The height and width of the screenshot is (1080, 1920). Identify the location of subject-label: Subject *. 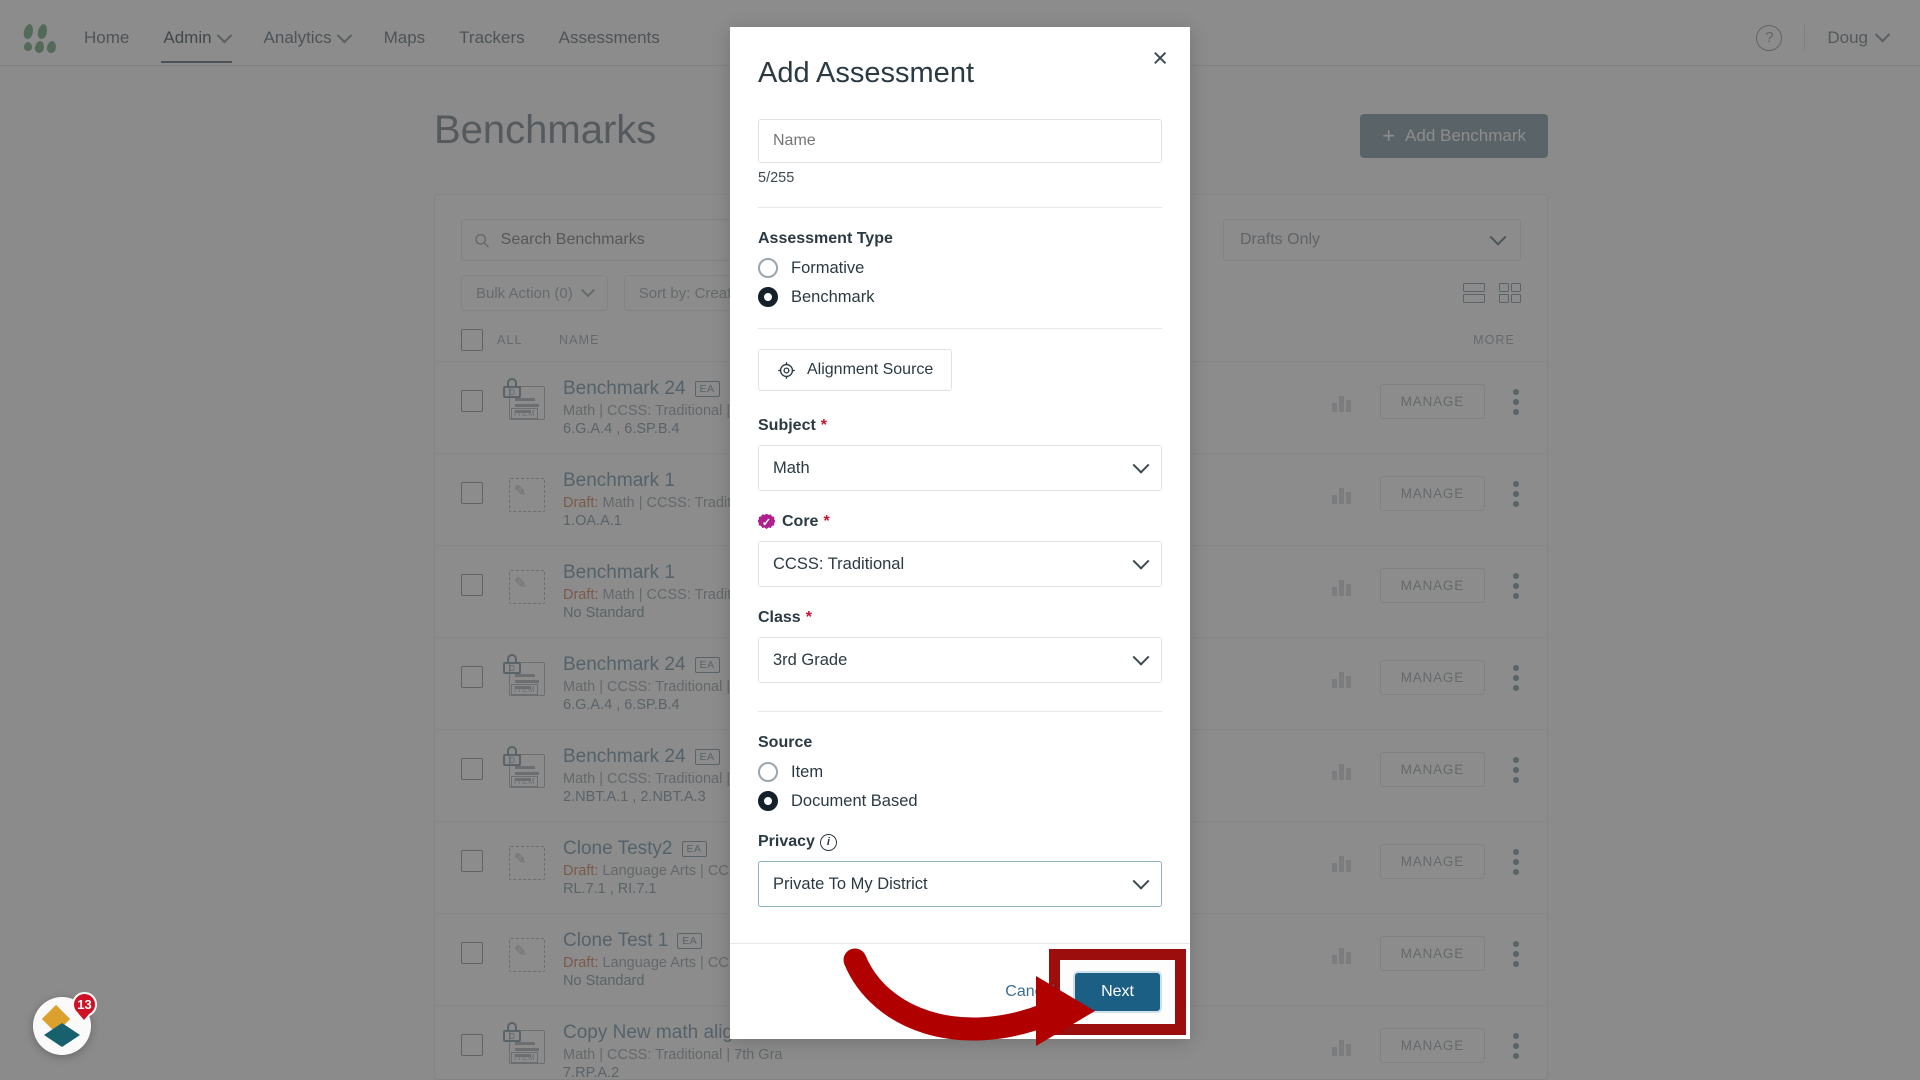
(960, 426).